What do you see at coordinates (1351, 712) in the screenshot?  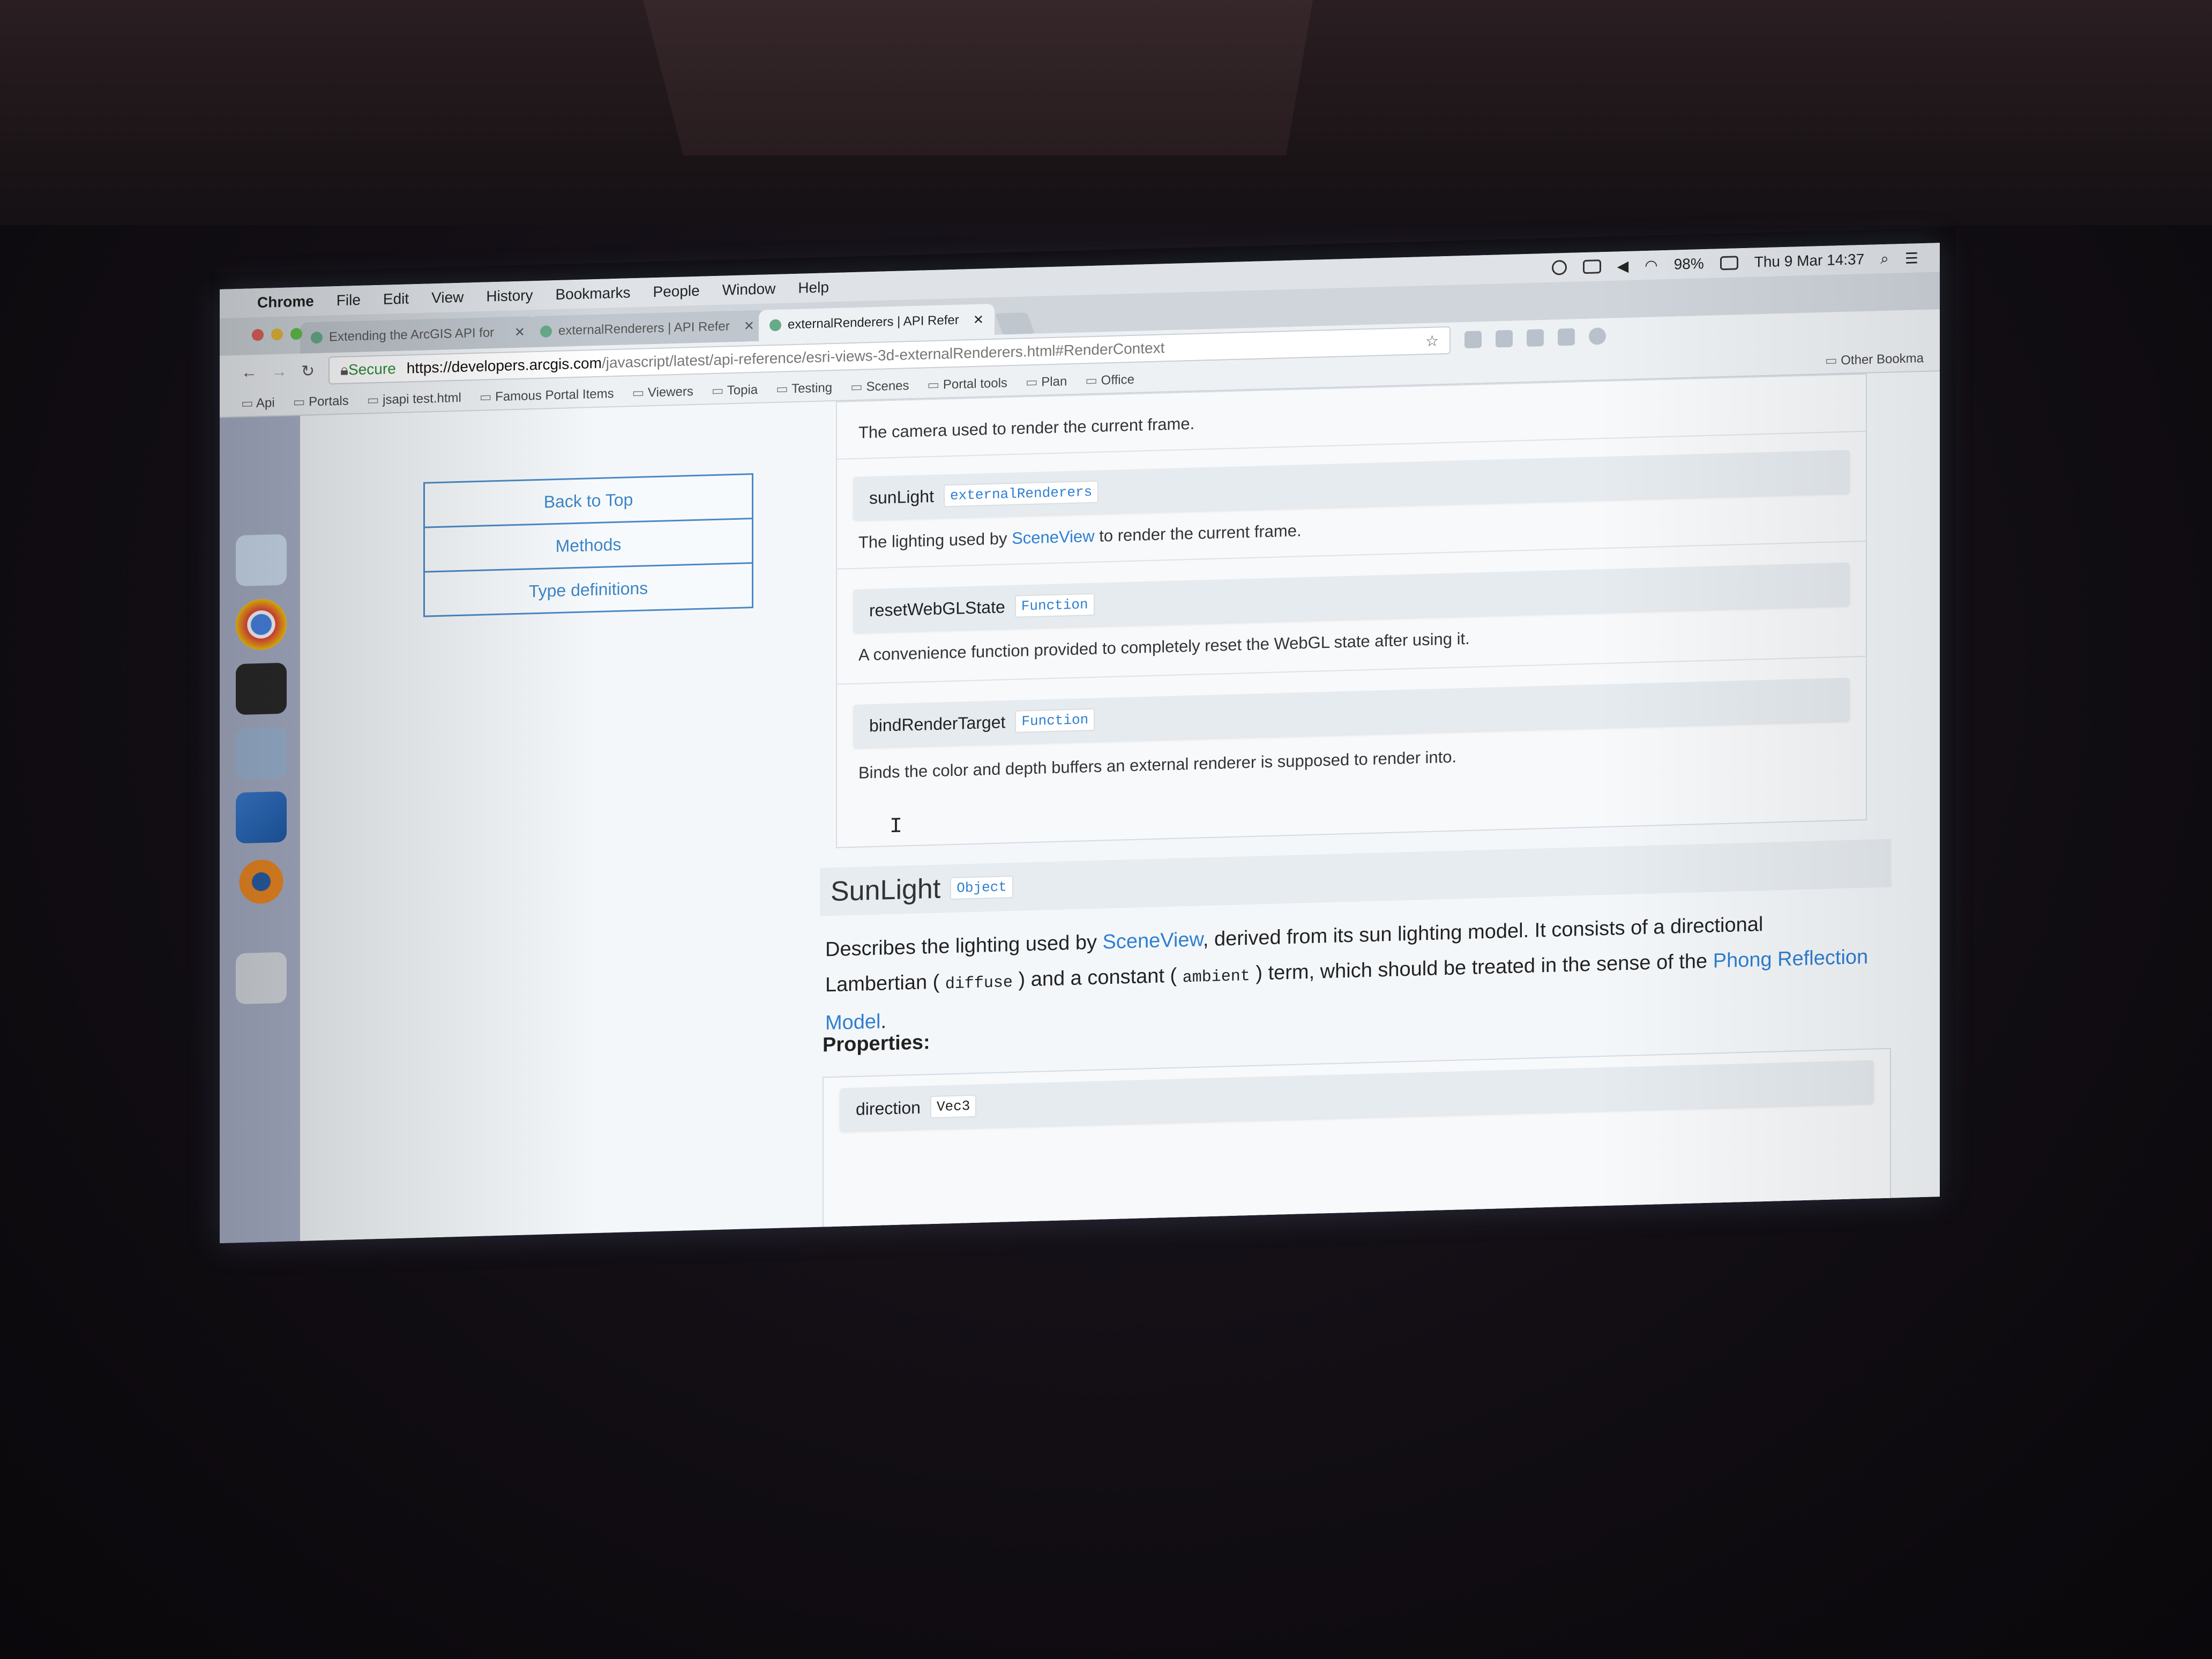 I see `property-bind-render-target: bindRenderTarget Function` at bounding box center [1351, 712].